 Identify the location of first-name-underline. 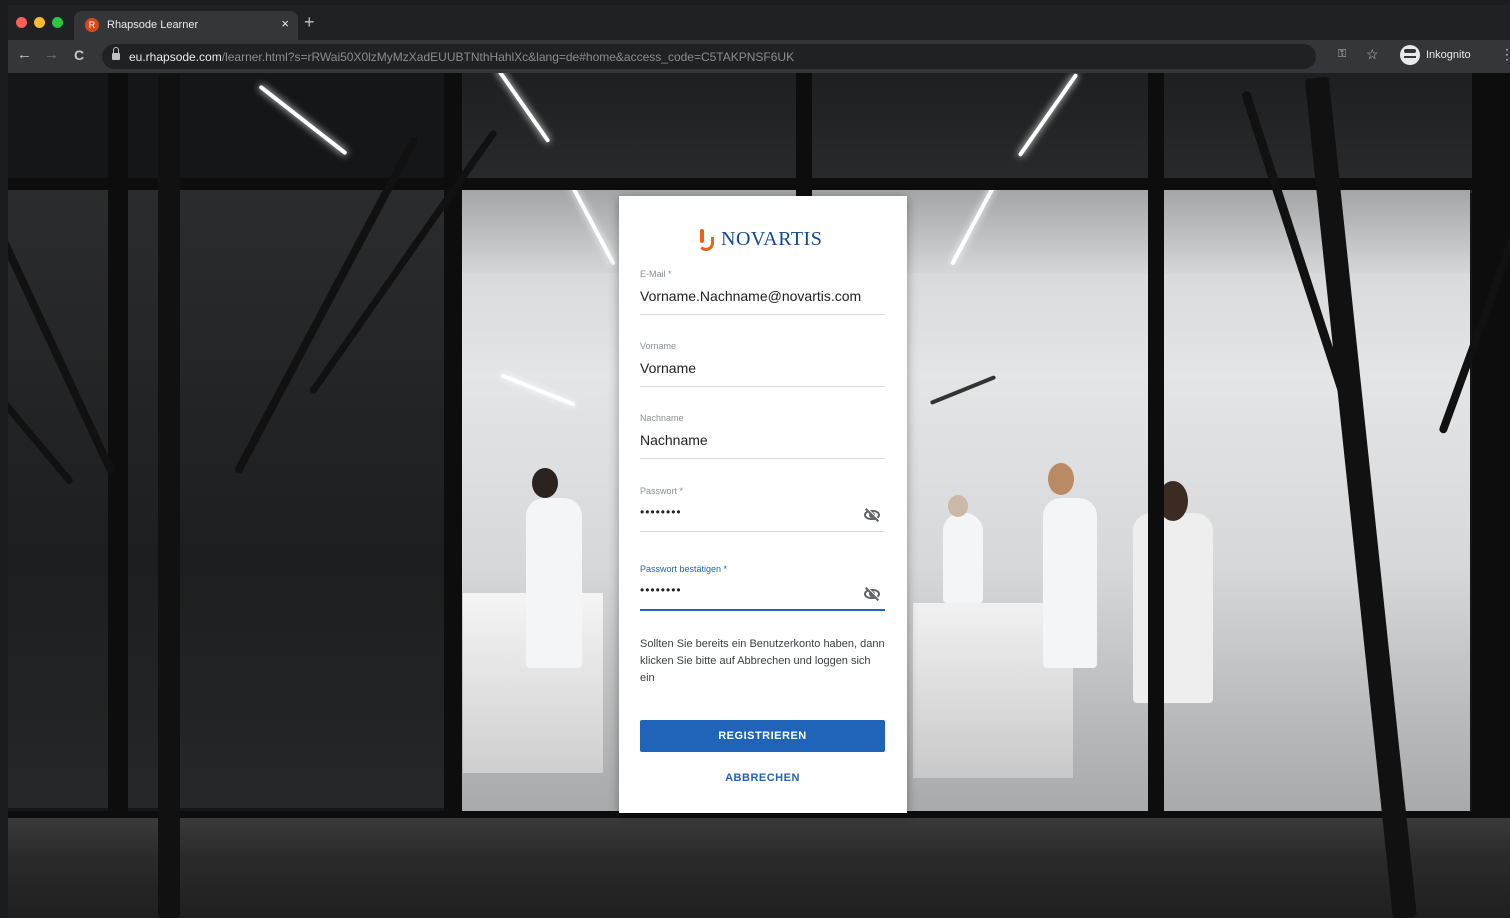
(762, 386).